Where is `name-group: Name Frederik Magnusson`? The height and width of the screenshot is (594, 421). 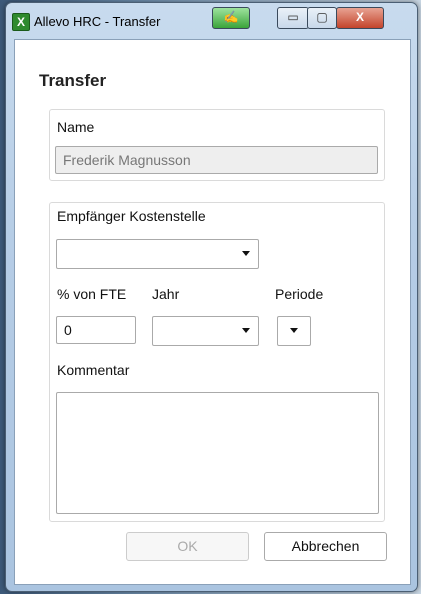 name-group: Name Frederik Magnusson is located at coordinates (217, 145).